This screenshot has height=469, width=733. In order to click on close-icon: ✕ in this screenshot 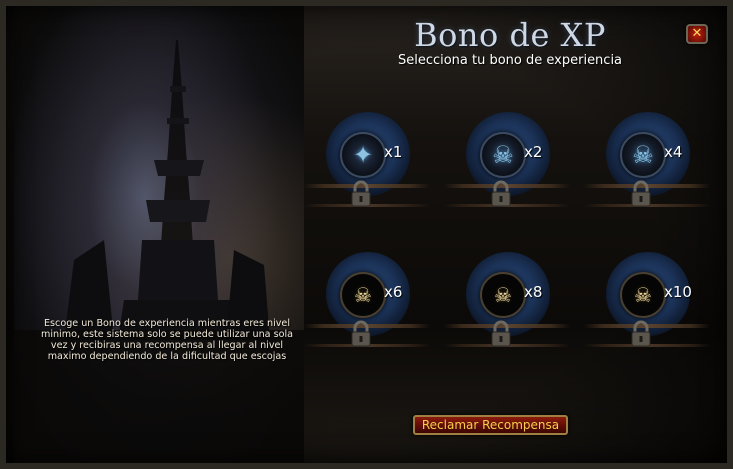, I will do `click(697, 33)`.